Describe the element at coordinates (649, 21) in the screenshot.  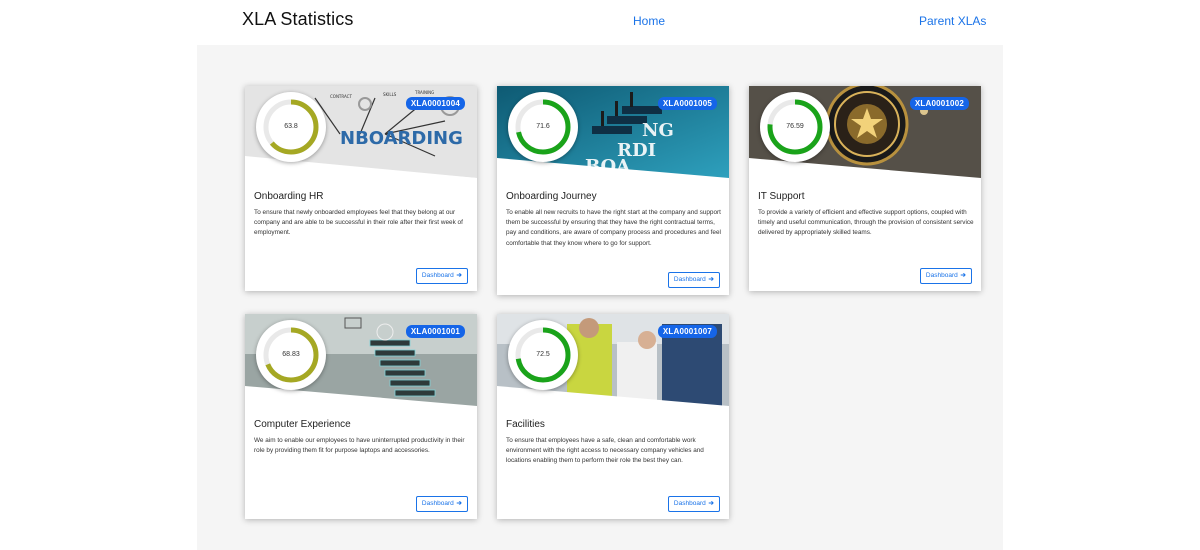
I see `nav-link-home: Home` at that location.